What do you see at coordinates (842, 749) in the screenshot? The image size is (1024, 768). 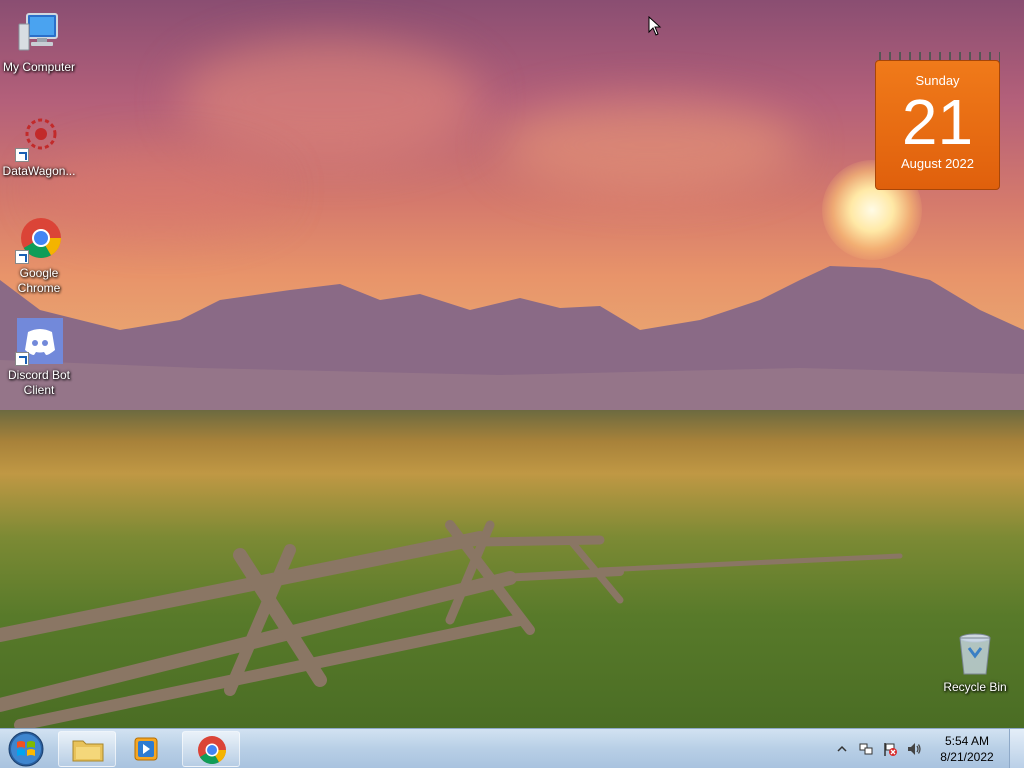 I see `show-hidden-icons-icon` at bounding box center [842, 749].